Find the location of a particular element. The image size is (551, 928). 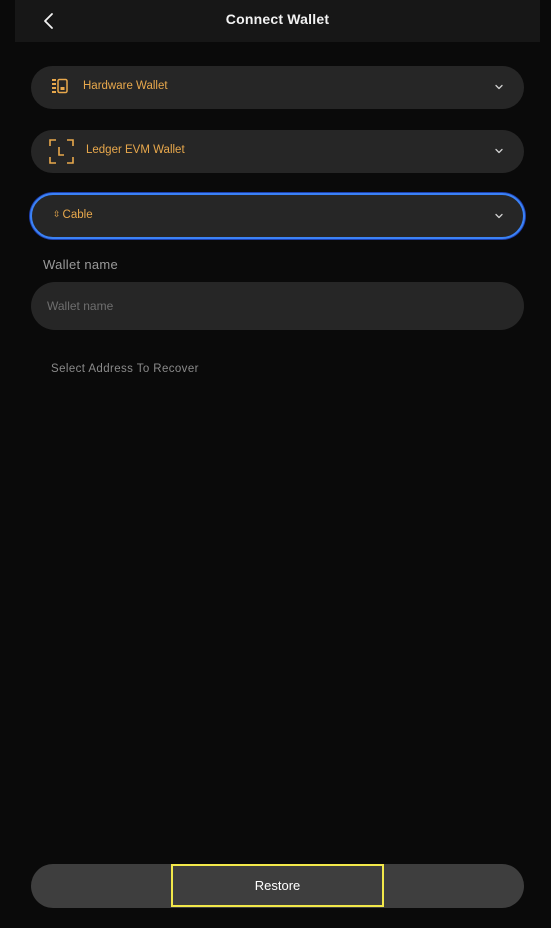

connection-type-dropdown: ⇳ Cable is located at coordinates (277, 216).